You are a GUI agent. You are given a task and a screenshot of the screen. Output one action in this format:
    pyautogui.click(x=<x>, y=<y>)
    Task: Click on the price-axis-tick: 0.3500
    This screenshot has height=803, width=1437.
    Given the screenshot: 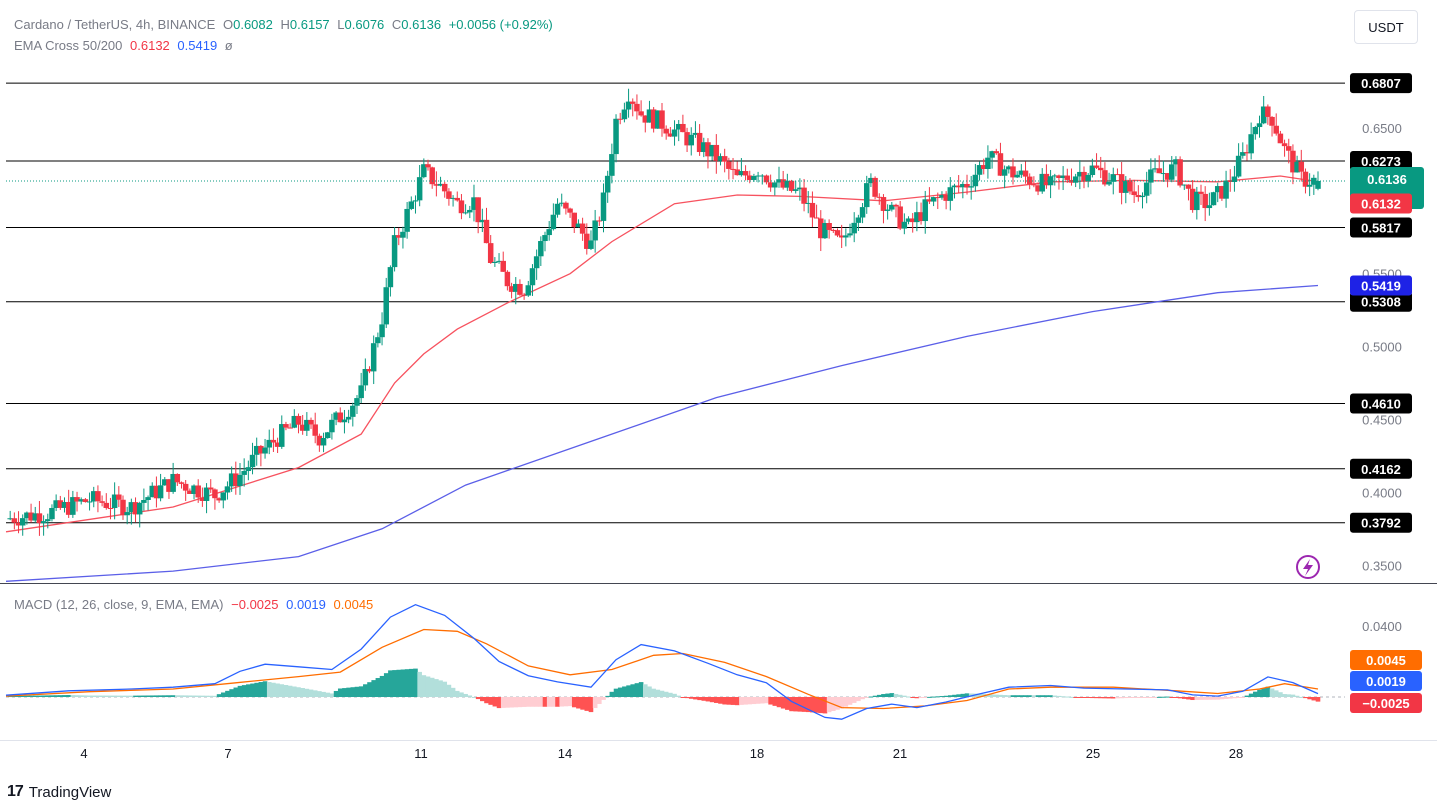 What is the action you would take?
    pyautogui.click(x=1382, y=565)
    